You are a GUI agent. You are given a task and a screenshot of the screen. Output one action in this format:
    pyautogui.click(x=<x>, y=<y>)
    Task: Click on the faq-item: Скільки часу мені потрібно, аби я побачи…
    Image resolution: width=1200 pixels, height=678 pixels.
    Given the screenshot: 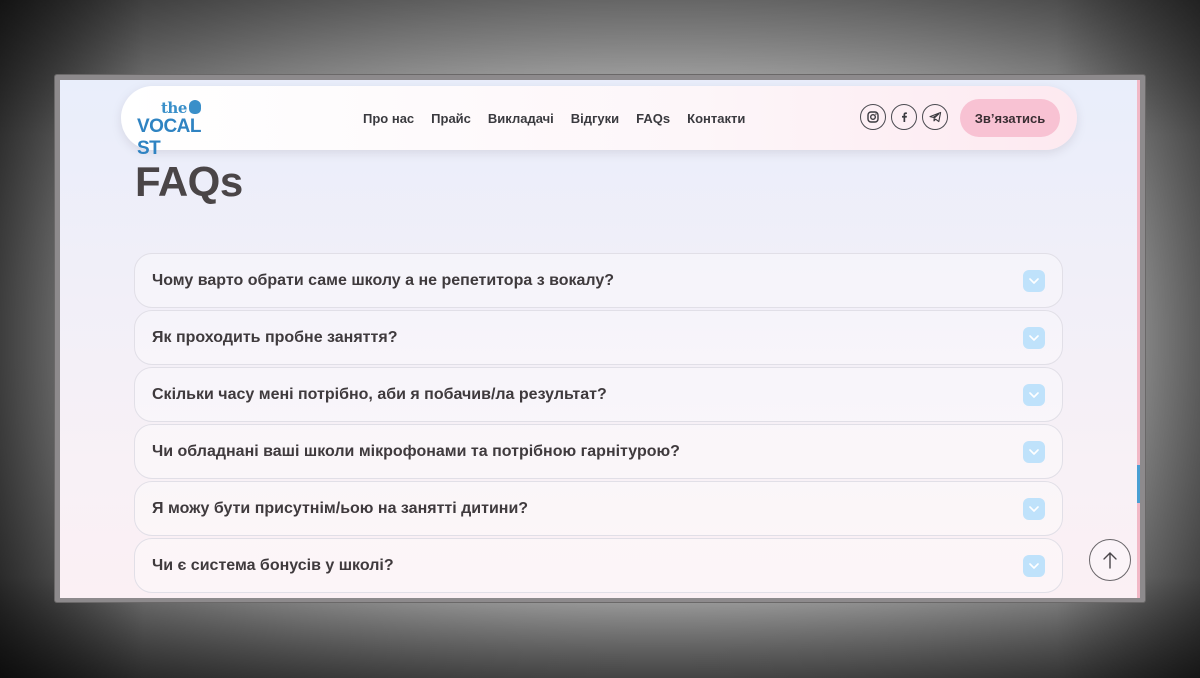 What is the action you would take?
    pyautogui.click(x=598, y=394)
    